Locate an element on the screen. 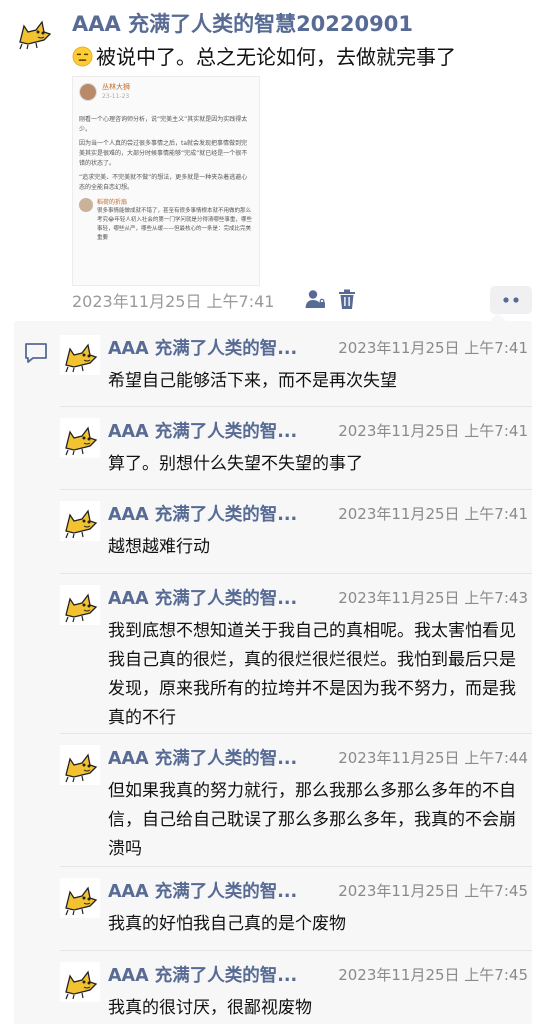 This screenshot has height=1024, width=542. comment-text: 越想越难行动 is located at coordinates (159, 547).